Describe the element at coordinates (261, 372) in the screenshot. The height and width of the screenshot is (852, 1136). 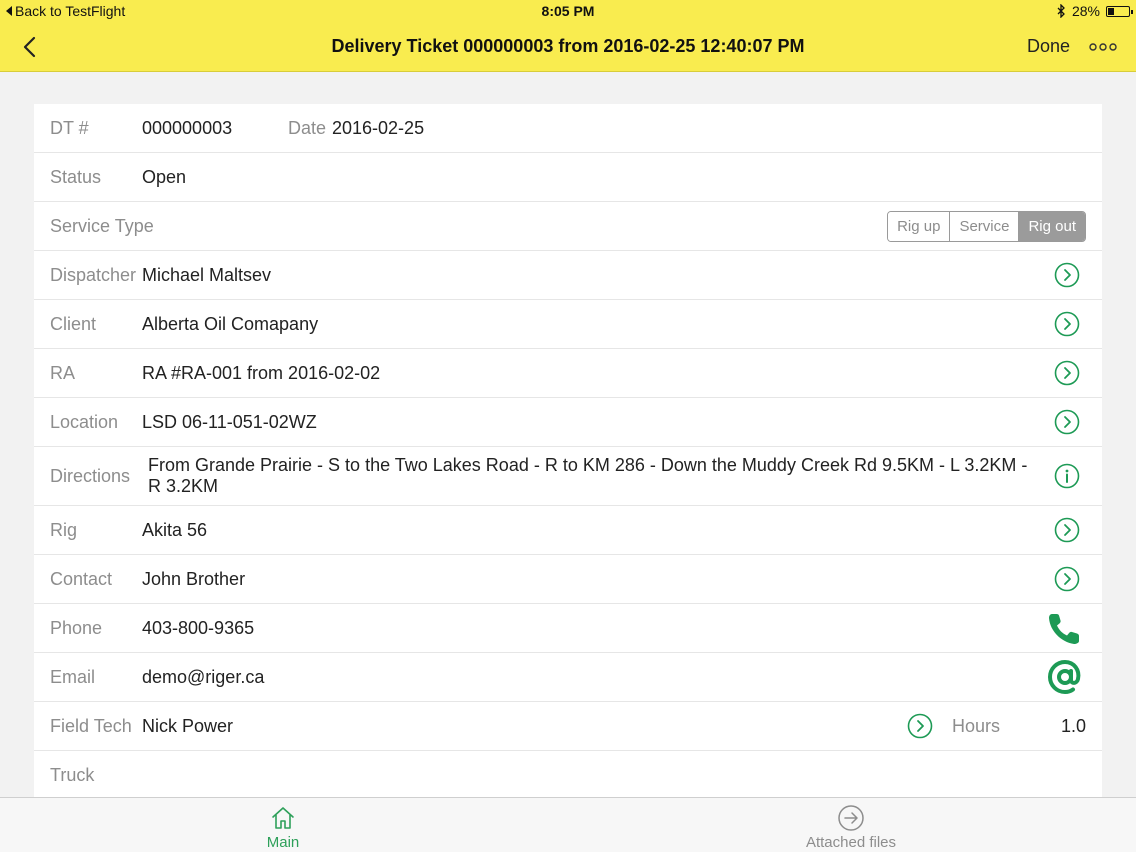
I see `ra-value: RA #RA-001 from 2016-02-02` at that location.